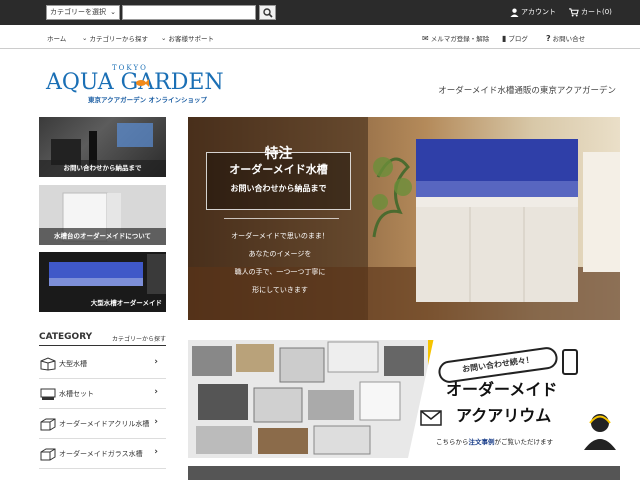  What do you see at coordinates (524, 442) in the screenshot?
I see `promo-foot-post: がご覧いただけます` at bounding box center [524, 442].